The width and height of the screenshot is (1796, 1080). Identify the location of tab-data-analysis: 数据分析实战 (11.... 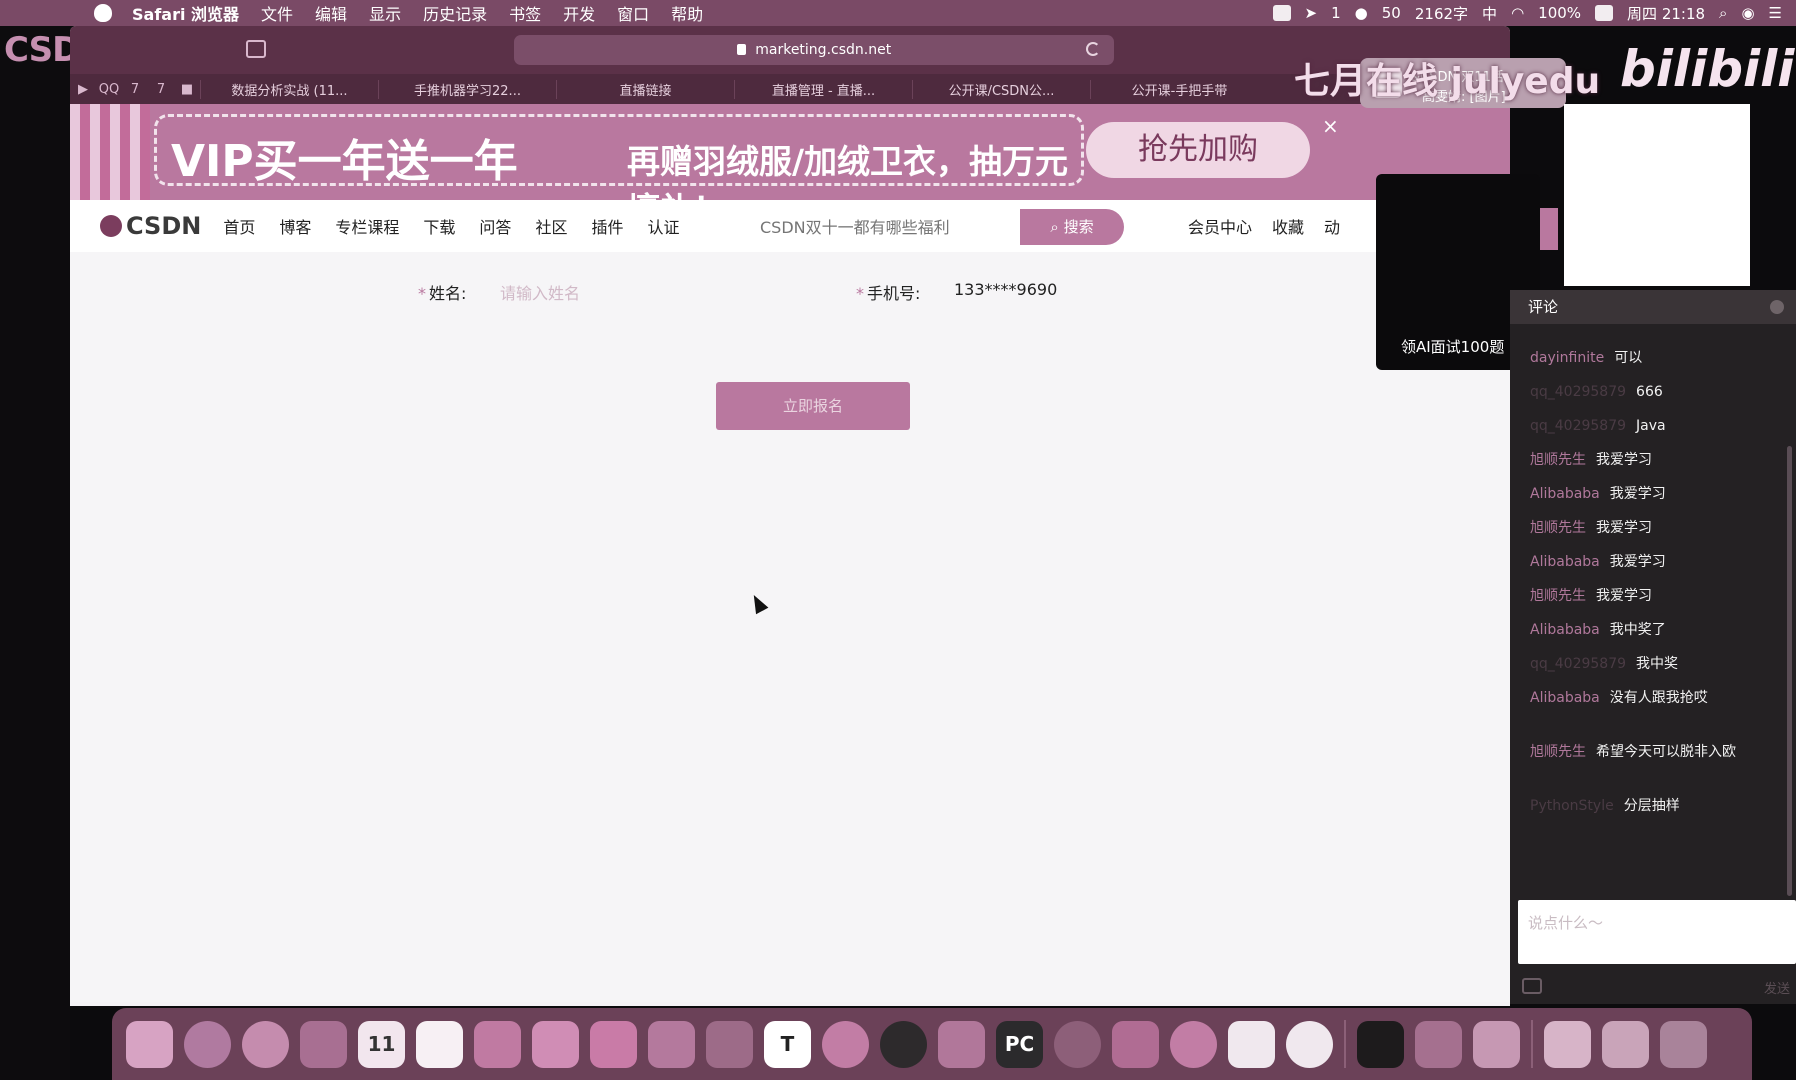
(289, 89).